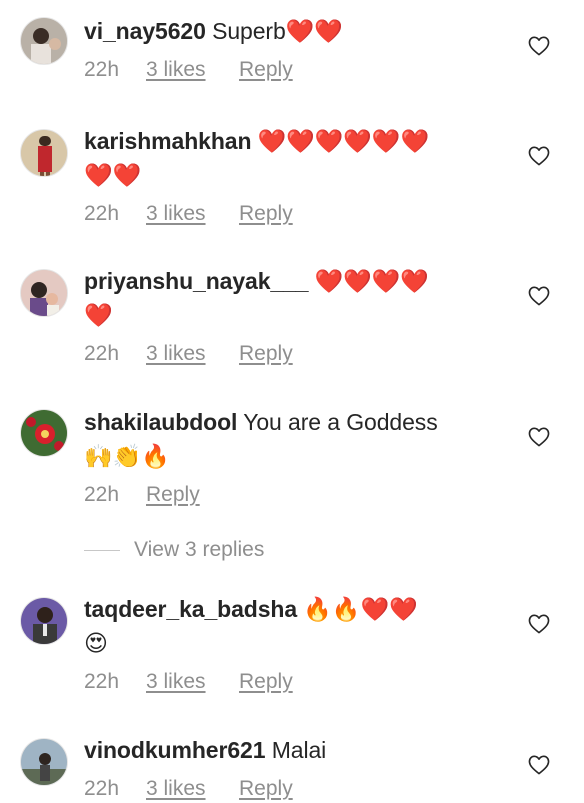  I want to click on comment-text: karishmahkhan ❤️❤️❤️❤️❤️❤️, so click(299, 141).